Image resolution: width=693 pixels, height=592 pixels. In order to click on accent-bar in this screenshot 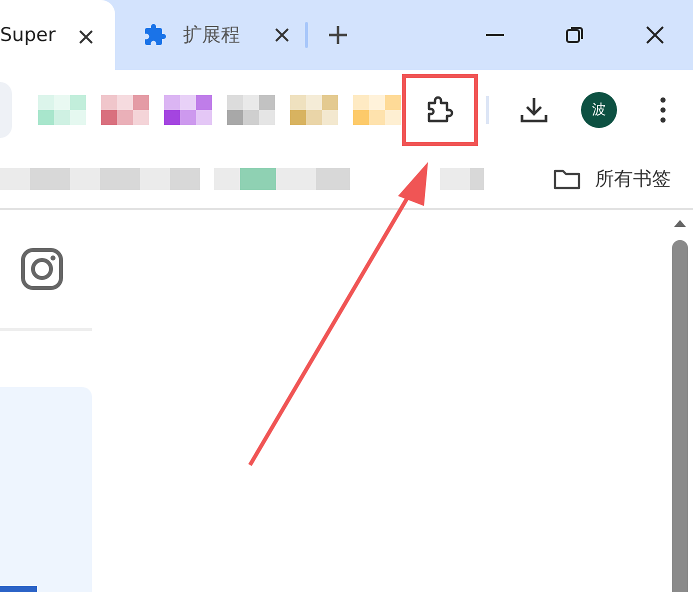, I will do `click(18, 589)`.